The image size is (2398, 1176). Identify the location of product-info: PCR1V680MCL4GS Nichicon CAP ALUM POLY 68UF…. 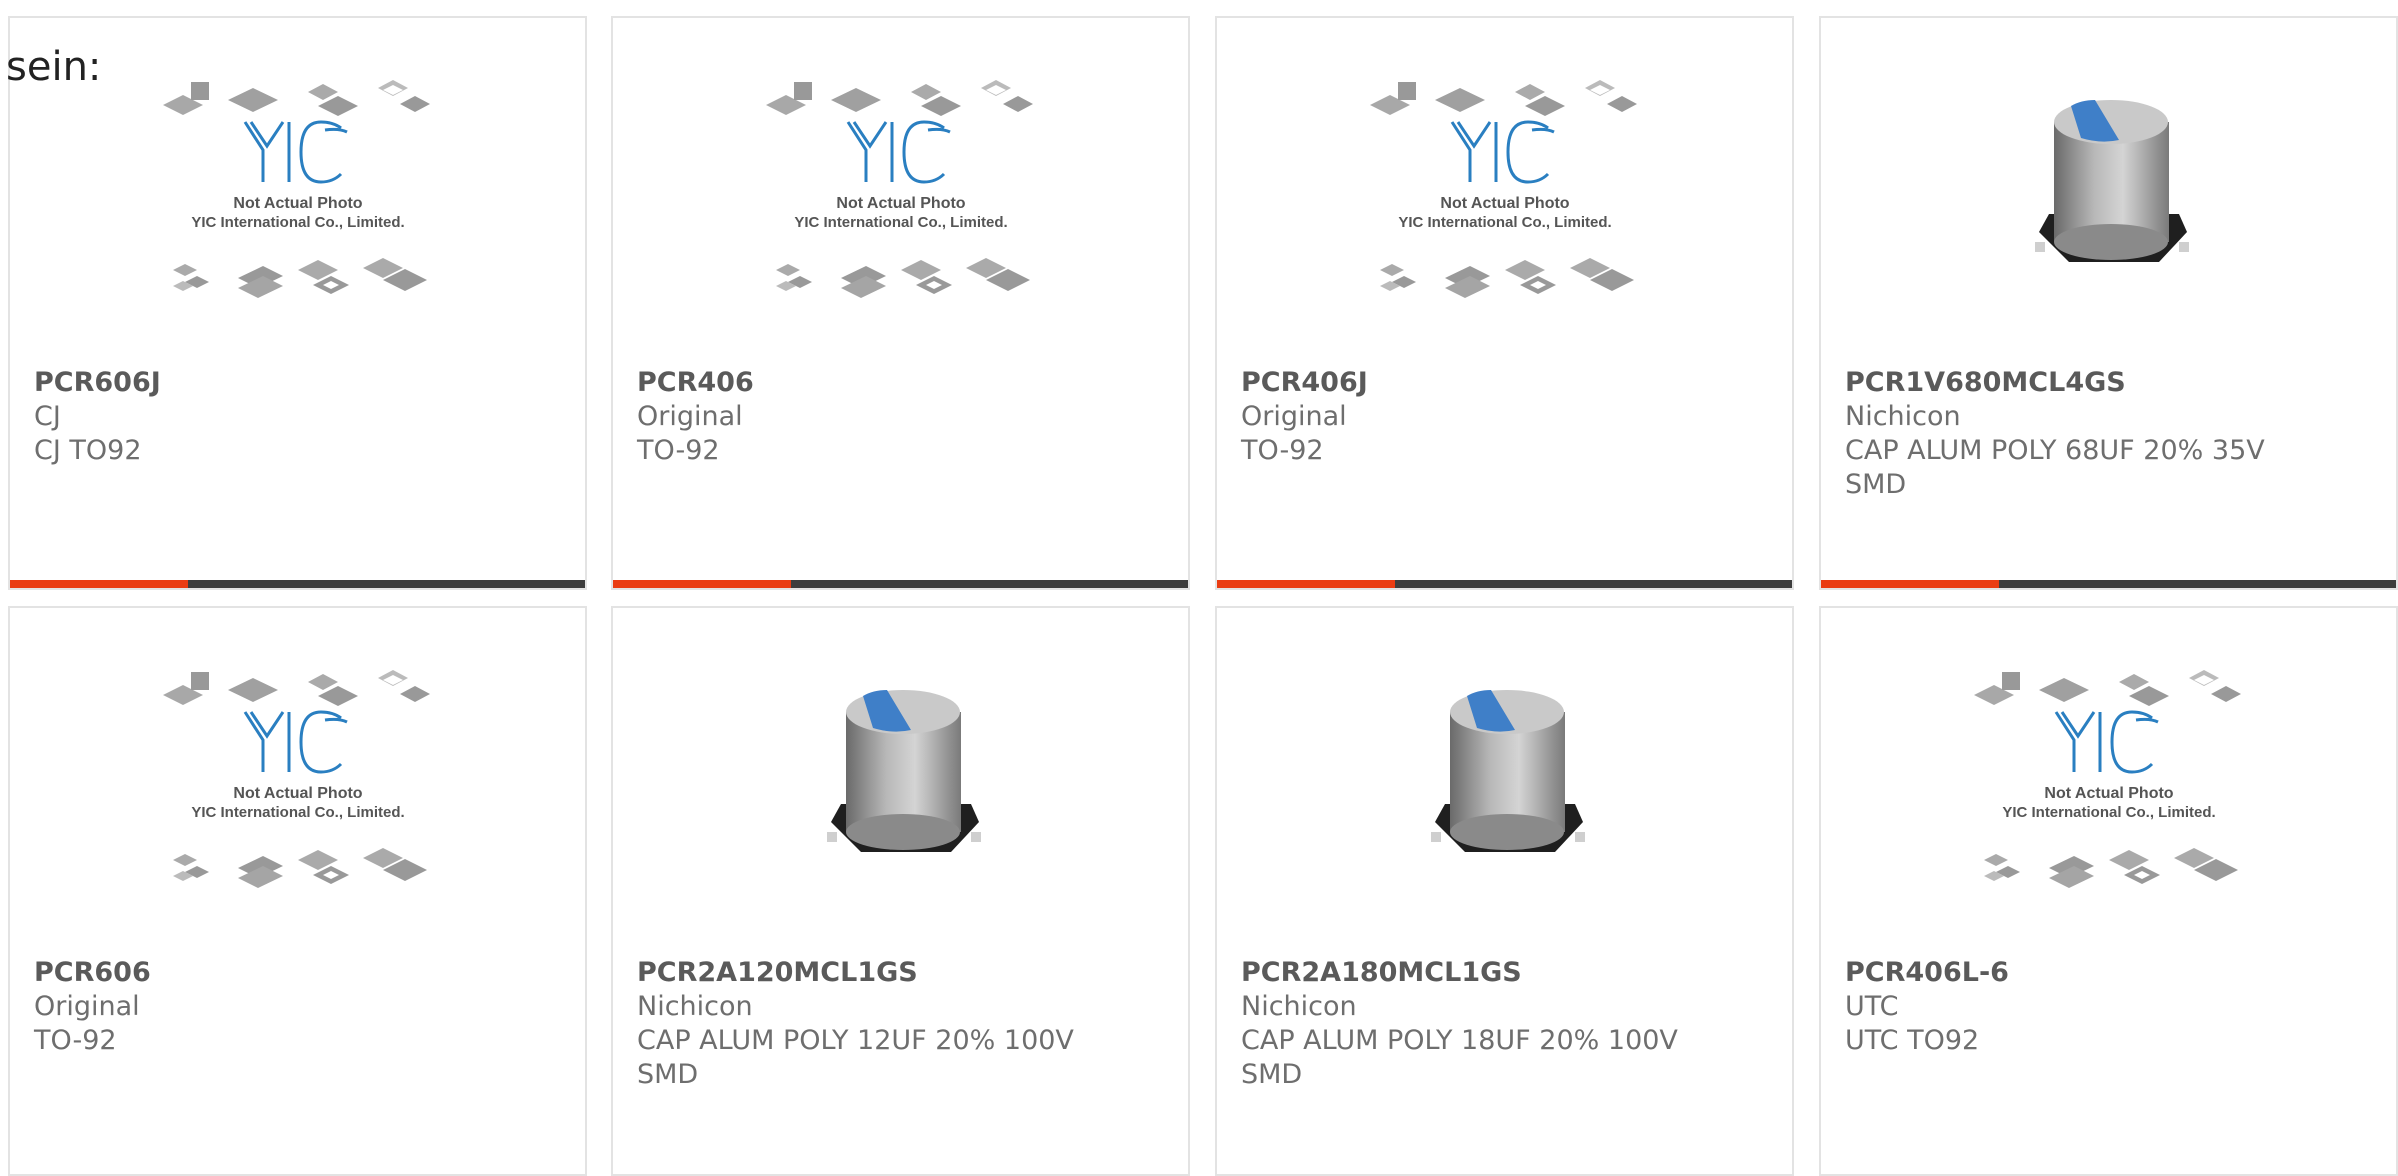
(2112, 434).